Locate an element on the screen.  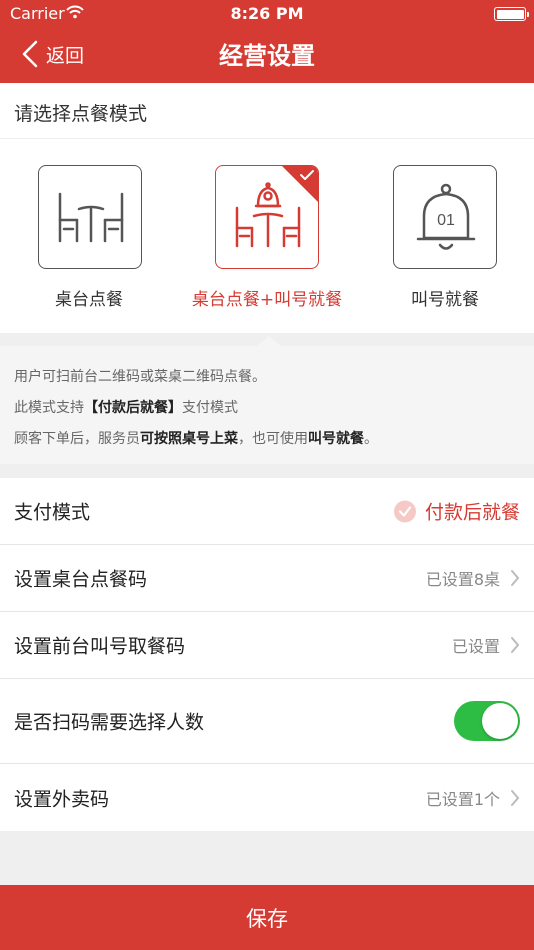
desc-line-3: 顾客下单后，服务员可按照桌号上菜，也可使用叫号就餐。 is located at coordinates (196, 439).